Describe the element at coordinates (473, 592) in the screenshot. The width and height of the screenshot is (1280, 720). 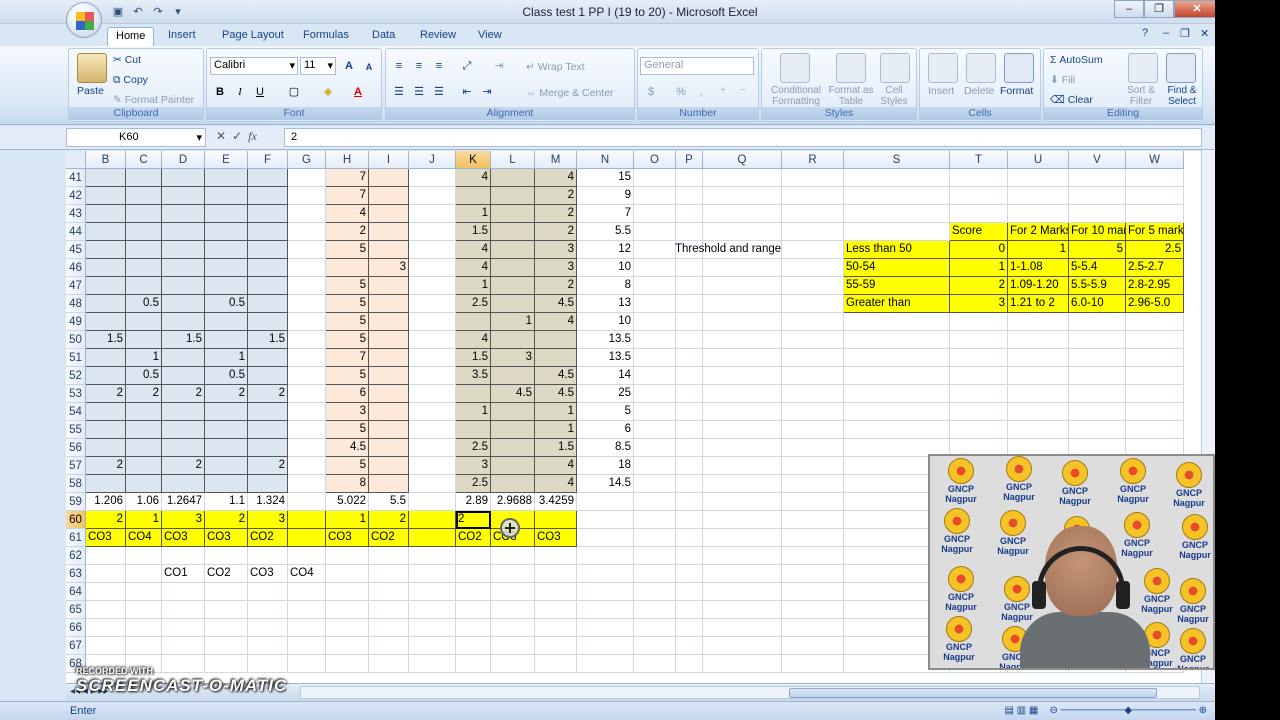
I see `cell-k64` at that location.